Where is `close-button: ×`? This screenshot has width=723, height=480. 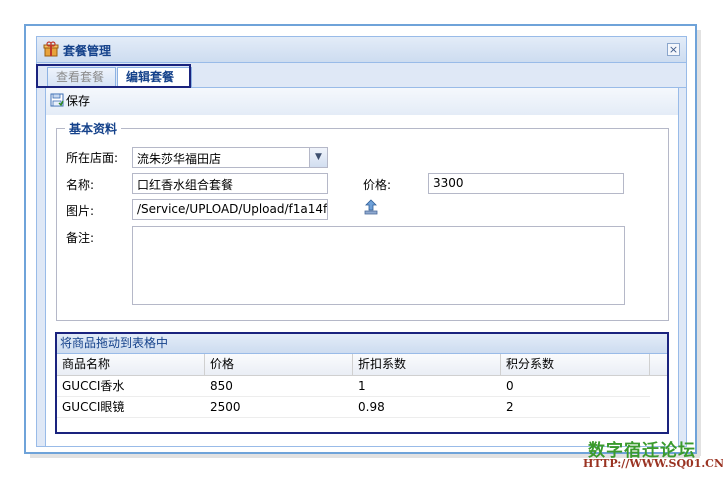 close-button: × is located at coordinates (673, 49).